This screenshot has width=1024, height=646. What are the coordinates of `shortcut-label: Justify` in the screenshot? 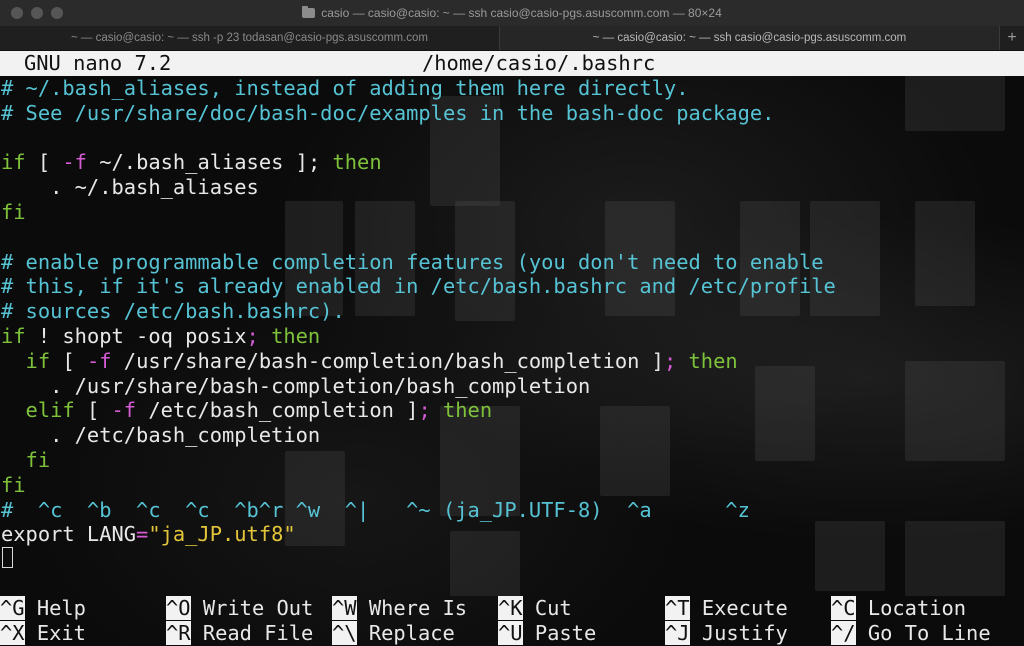 It's located at (738, 632).